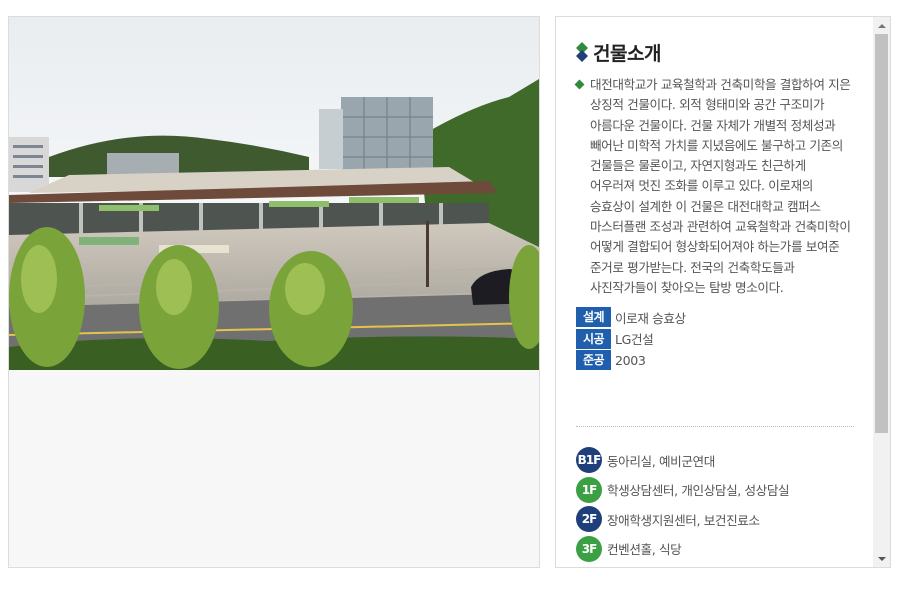 This screenshot has height=593, width=901. What do you see at coordinates (644, 549) in the screenshot?
I see `floor-text: 컨벤션홀, 식당` at bounding box center [644, 549].